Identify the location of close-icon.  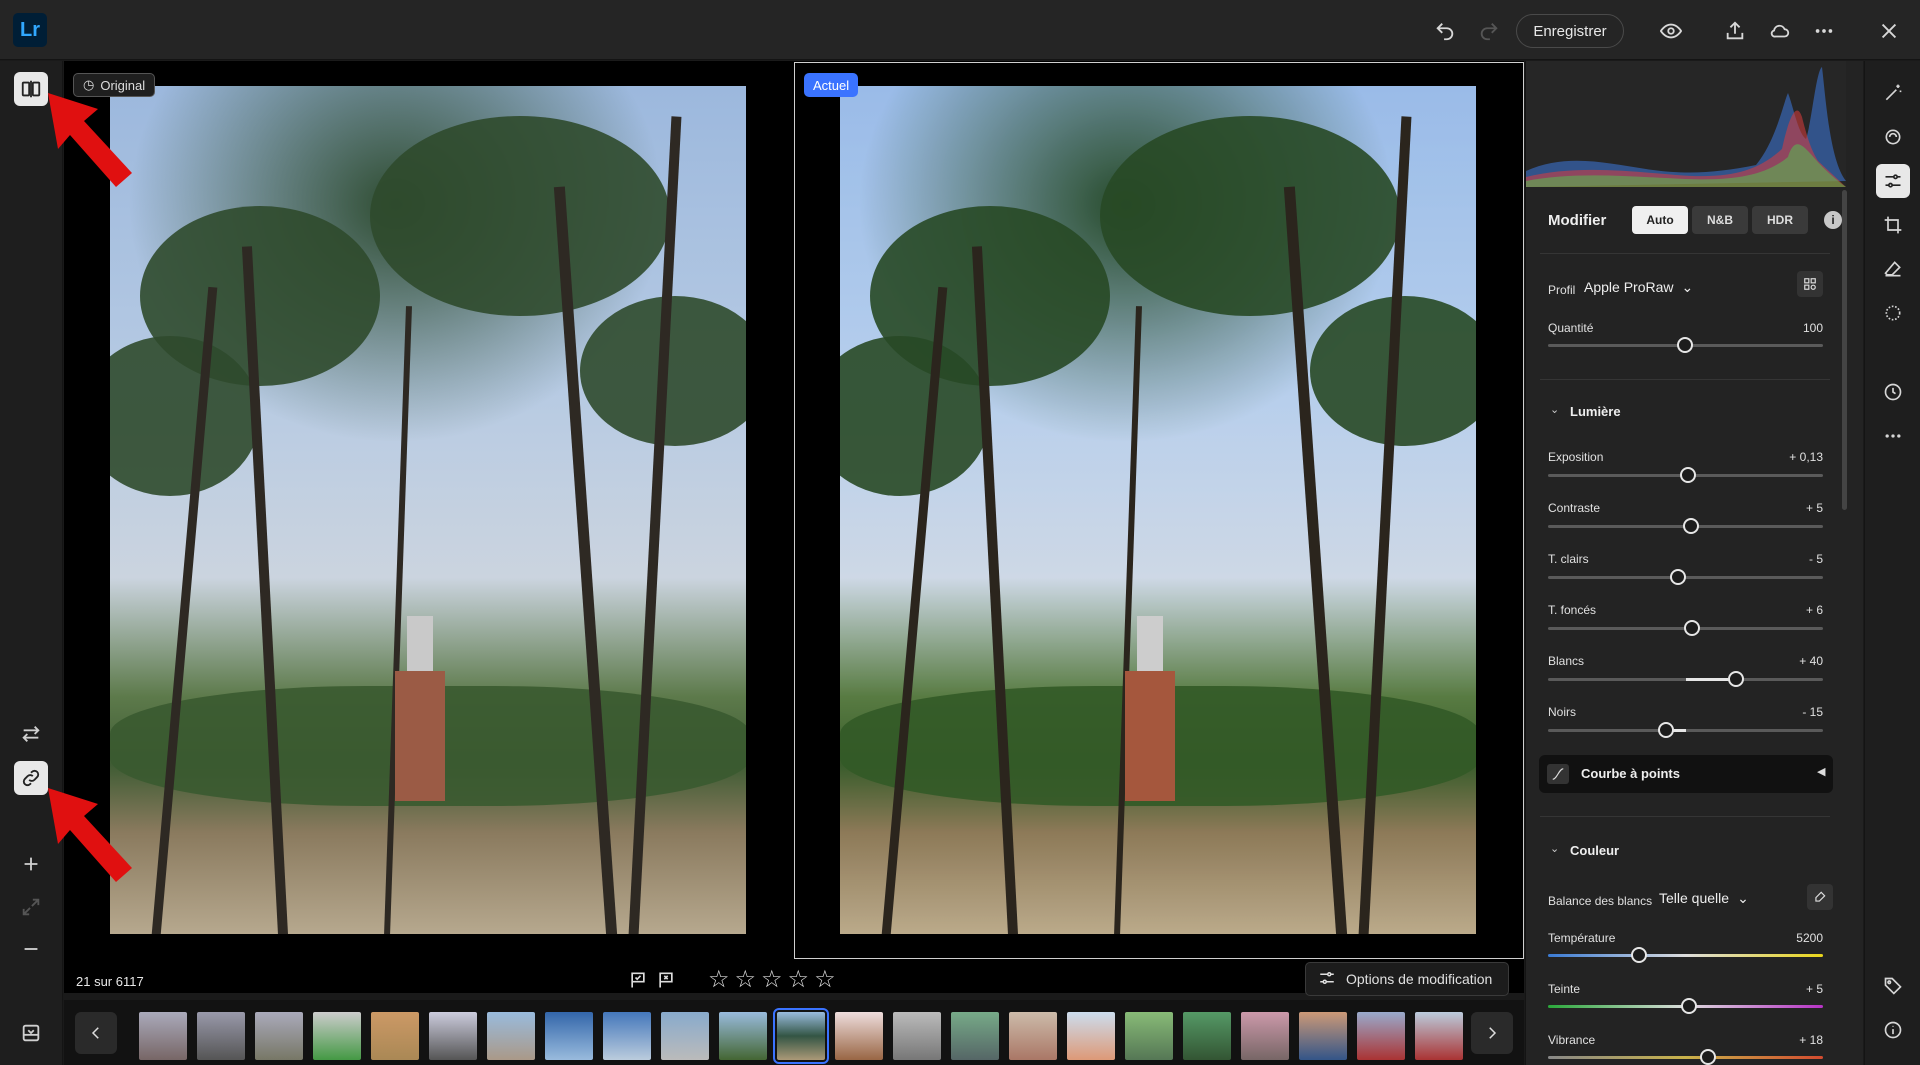
(1889, 31).